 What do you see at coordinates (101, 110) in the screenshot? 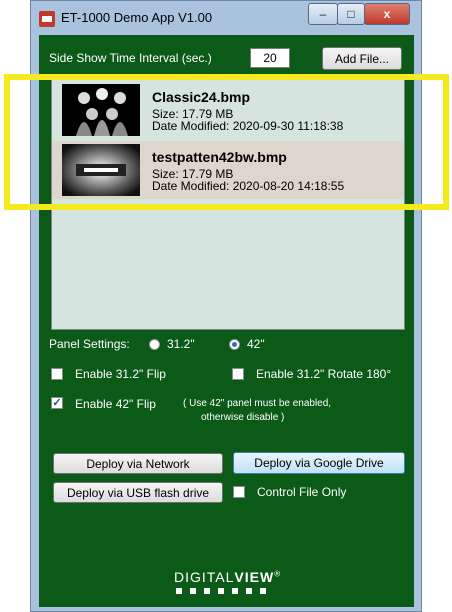
I see `group-photo-thumbnail-icon` at bounding box center [101, 110].